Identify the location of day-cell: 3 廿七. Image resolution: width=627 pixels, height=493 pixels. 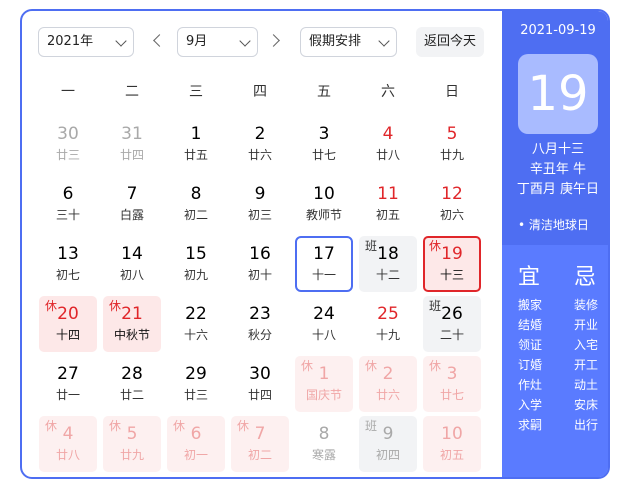
(324, 144).